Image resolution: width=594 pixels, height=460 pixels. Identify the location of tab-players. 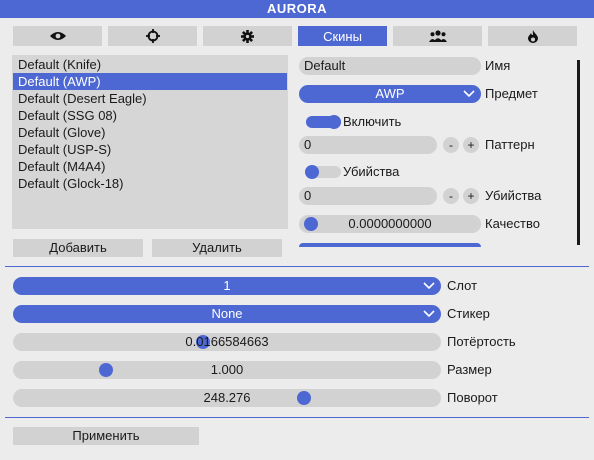
(437, 36).